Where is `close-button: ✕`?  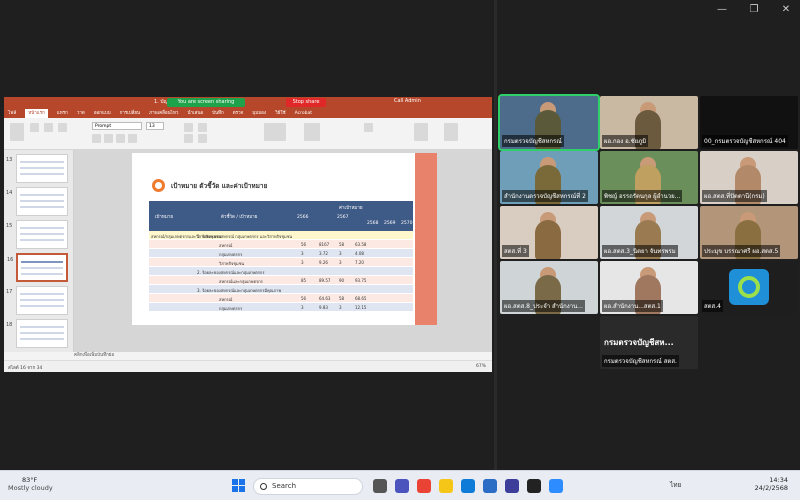
close-button: ✕ is located at coordinates (786, 9).